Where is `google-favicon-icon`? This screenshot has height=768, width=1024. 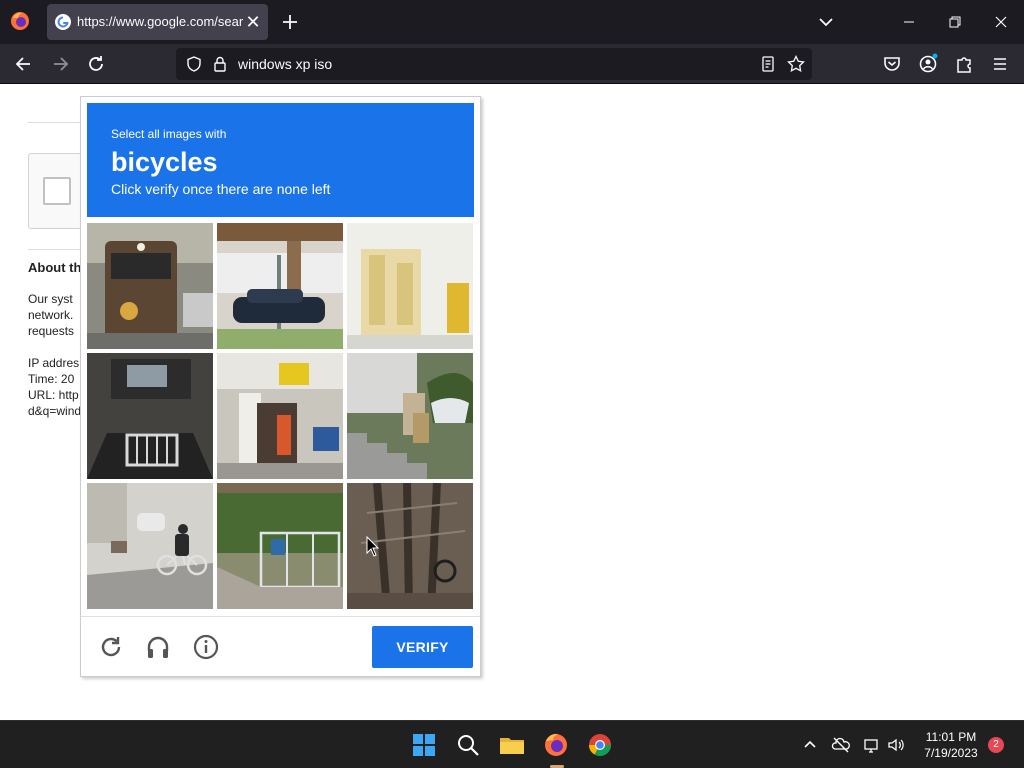 google-favicon-icon is located at coordinates (63, 22).